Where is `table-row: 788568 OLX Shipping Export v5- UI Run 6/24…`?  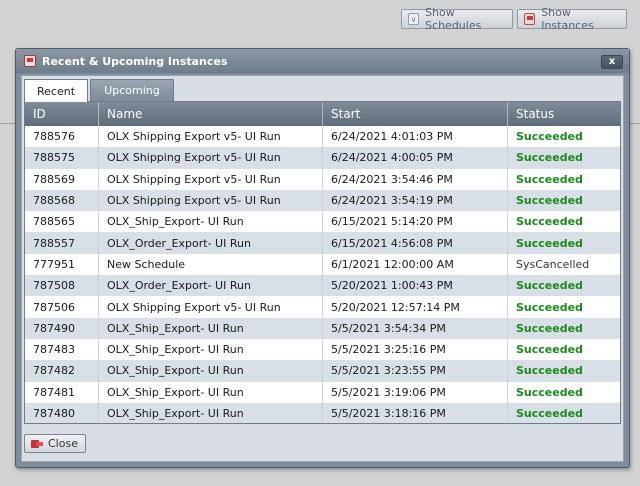
table-row: 788568 OLX Shipping Export v5- UI Run 6/24… is located at coordinates (322, 200).